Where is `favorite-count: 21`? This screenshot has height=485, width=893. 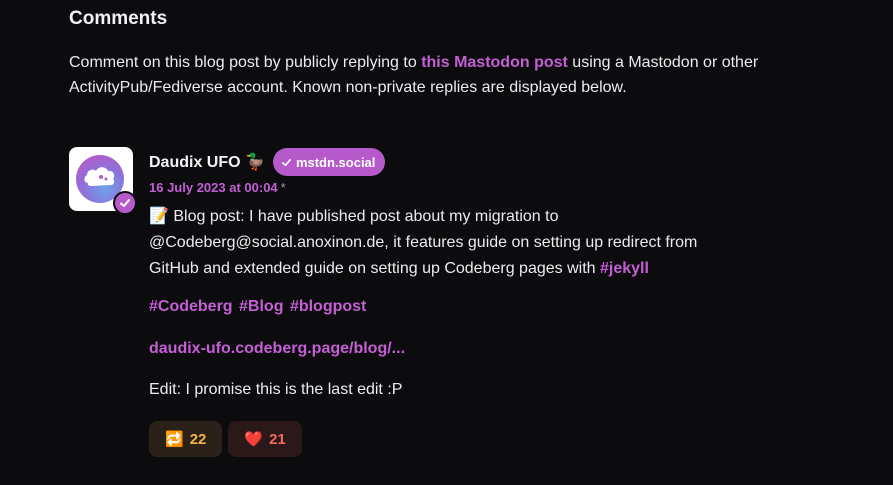
favorite-count: 21 is located at coordinates (277, 439).